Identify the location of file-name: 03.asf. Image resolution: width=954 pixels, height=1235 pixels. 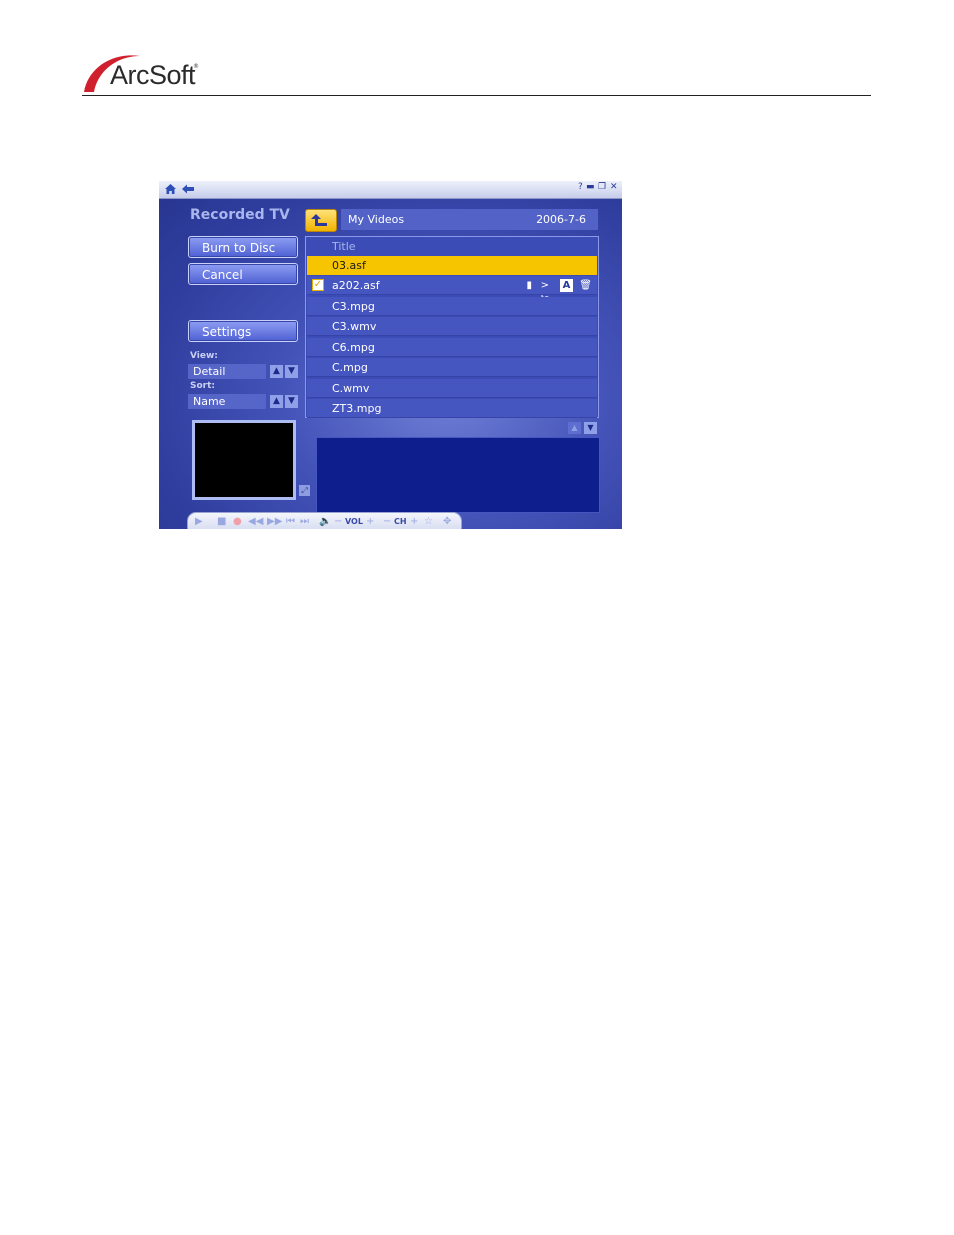
(349, 265).